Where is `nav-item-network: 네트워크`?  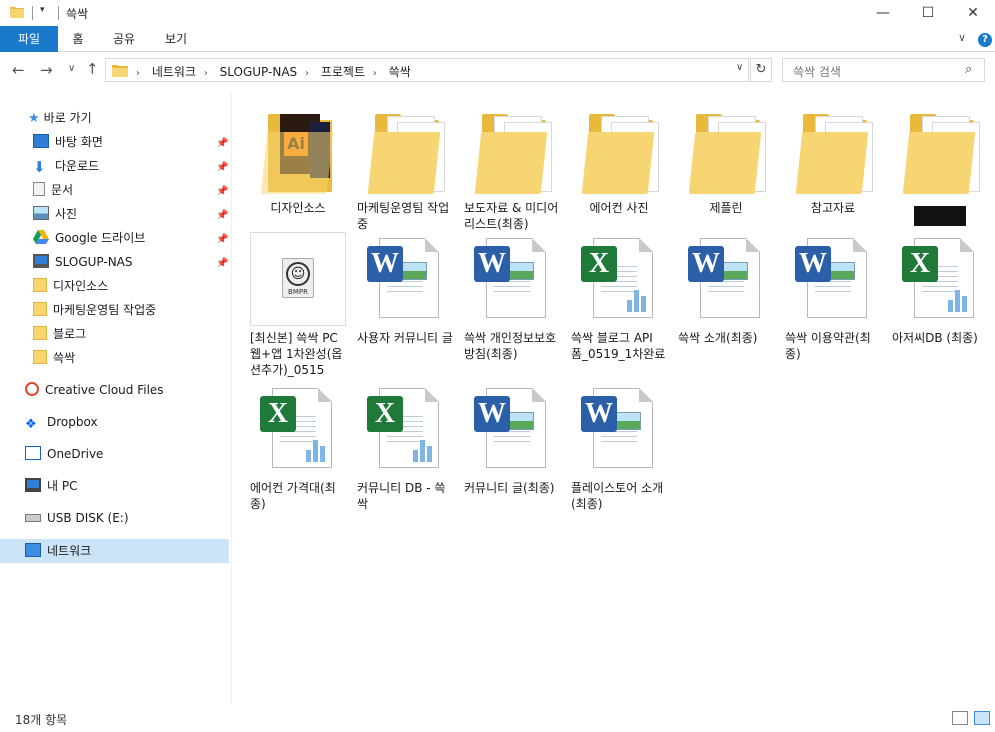 nav-item-network: 네트워크 is located at coordinates (114, 551).